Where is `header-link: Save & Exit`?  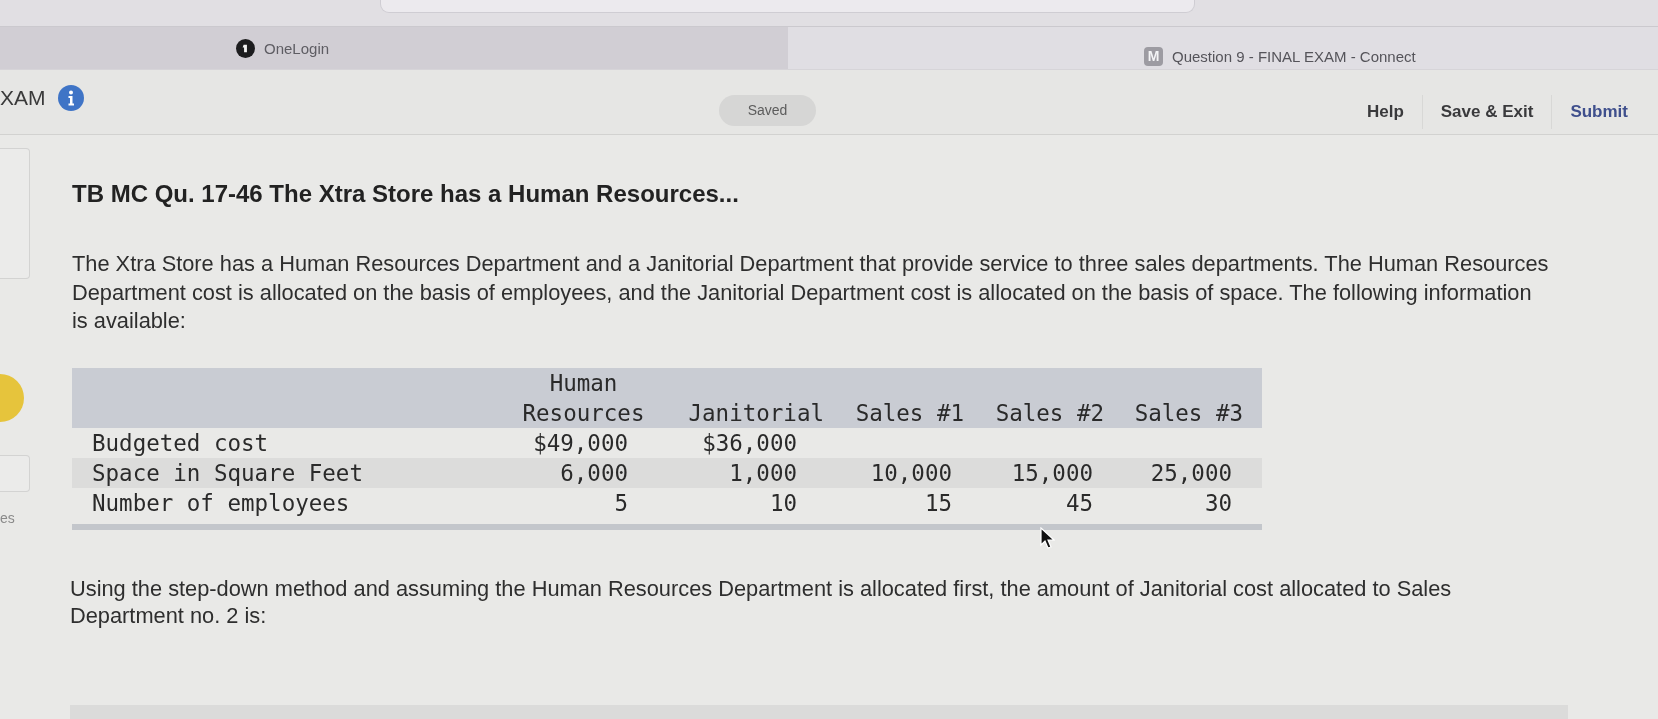
header-link: Save & Exit is located at coordinates (1487, 112).